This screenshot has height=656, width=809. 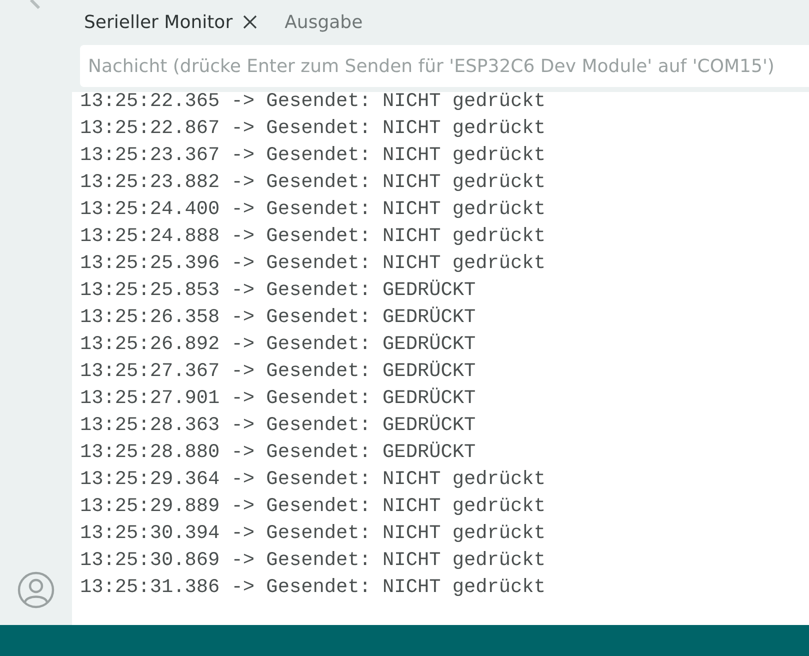 I want to click on output-line: 13:25:29.364 -> Gesendet: NICHT gedrückt, so click(x=313, y=479).